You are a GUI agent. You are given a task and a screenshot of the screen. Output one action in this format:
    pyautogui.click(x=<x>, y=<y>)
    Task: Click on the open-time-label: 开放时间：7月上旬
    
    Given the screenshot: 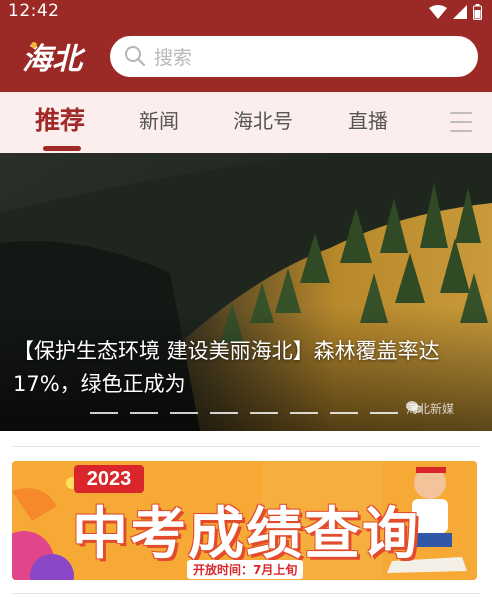 What is the action you would take?
    pyautogui.click(x=245, y=569)
    